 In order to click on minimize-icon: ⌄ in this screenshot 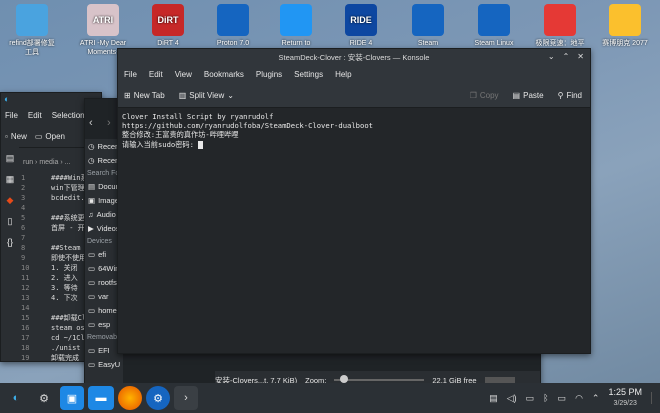, I will do `click(551, 56)`.